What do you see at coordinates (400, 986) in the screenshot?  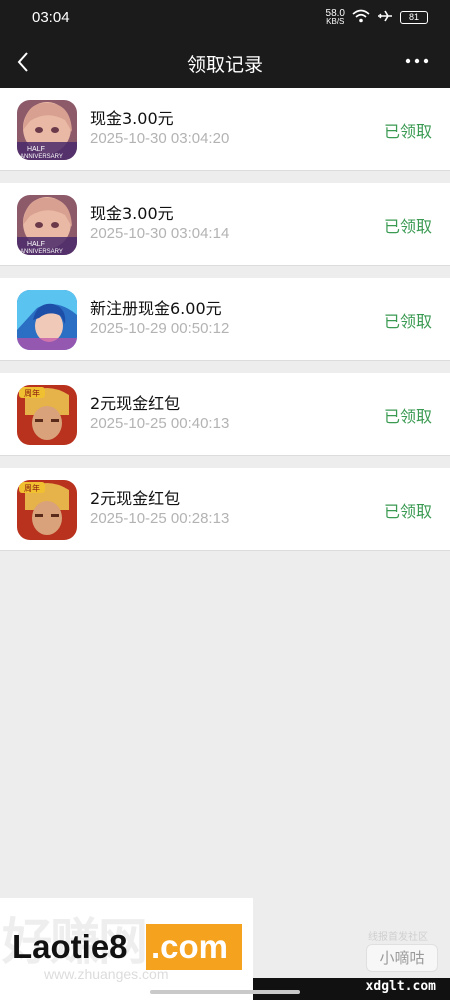 I see `watermark-bottom-domain: xdglt.com` at bounding box center [400, 986].